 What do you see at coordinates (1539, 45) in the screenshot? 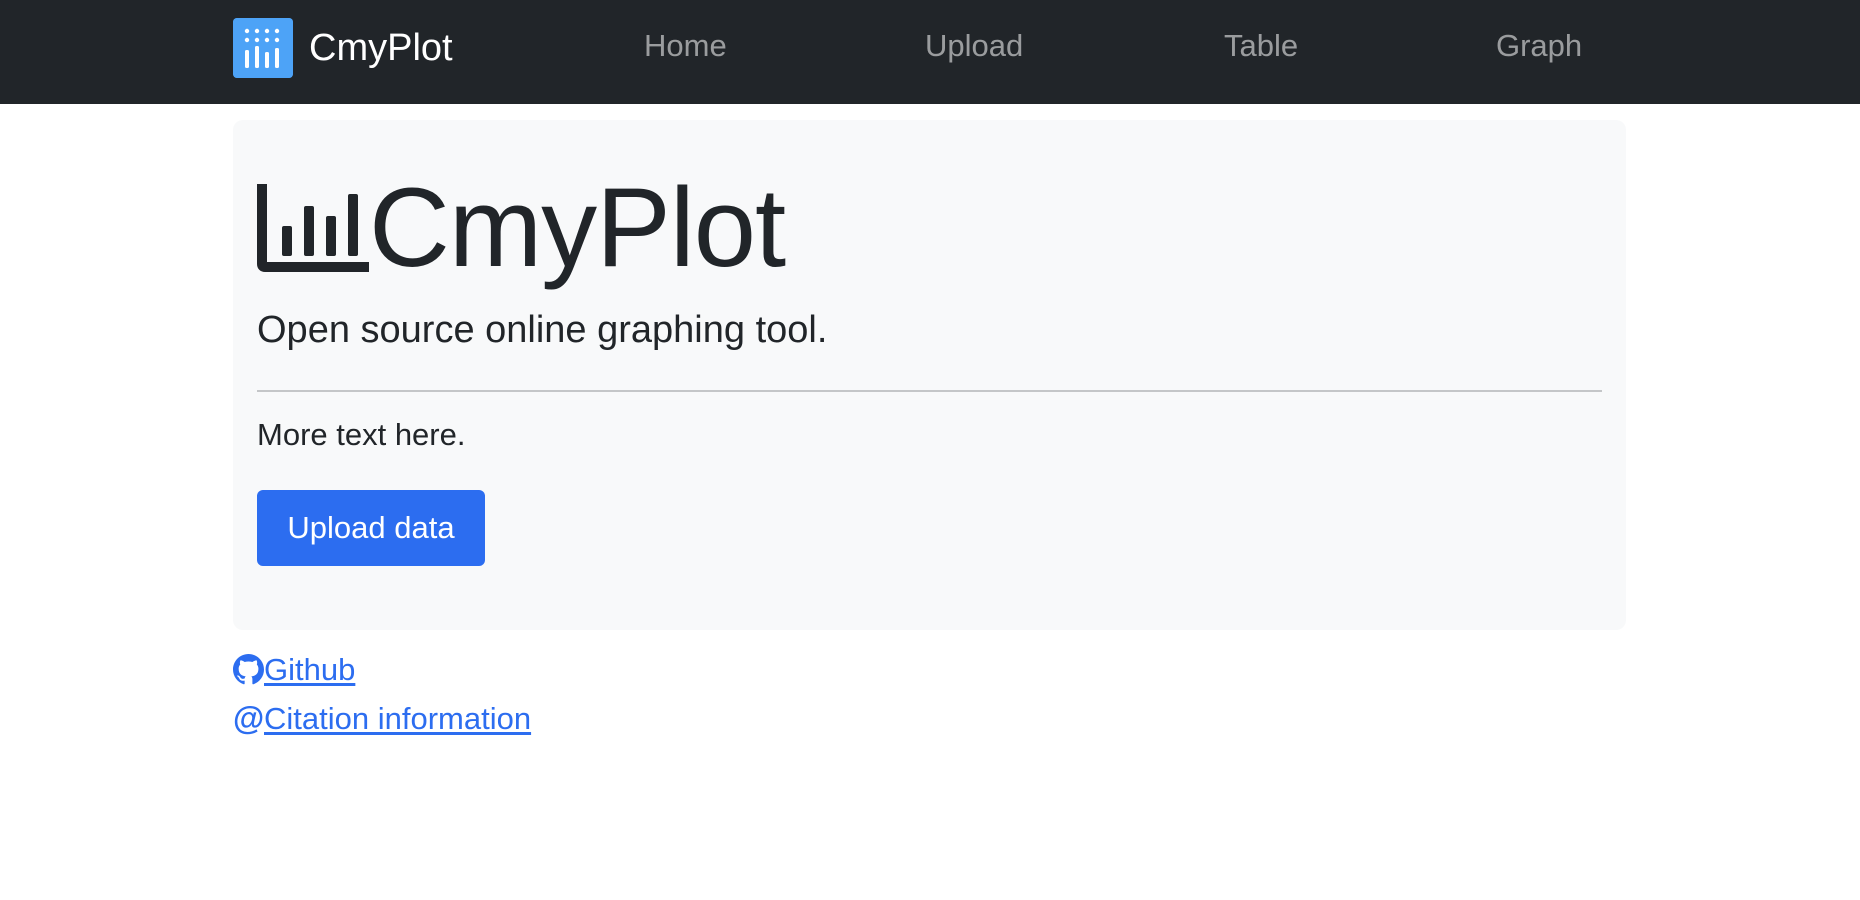
I see `nav-graph: Graph` at bounding box center [1539, 45].